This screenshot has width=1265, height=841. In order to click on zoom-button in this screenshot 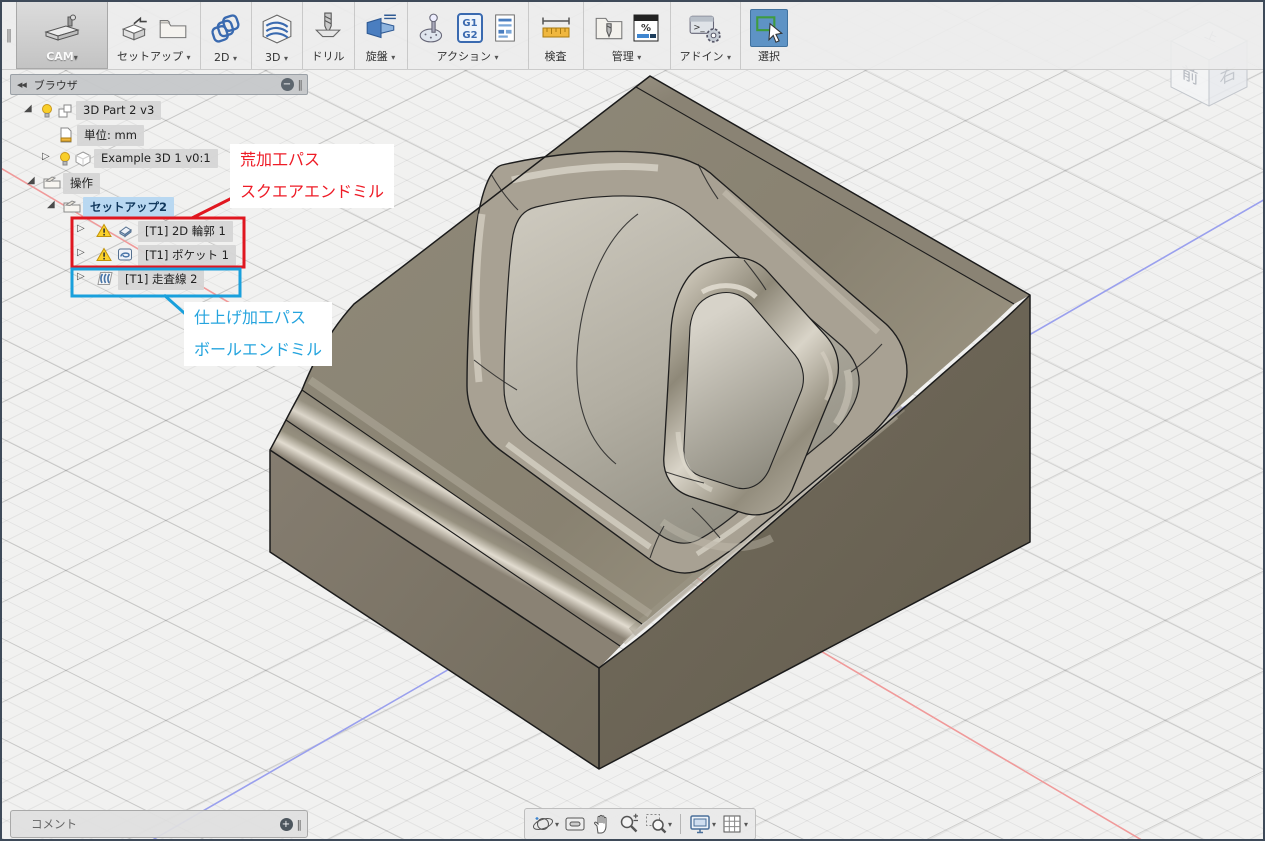, I will do `click(629, 824)`.